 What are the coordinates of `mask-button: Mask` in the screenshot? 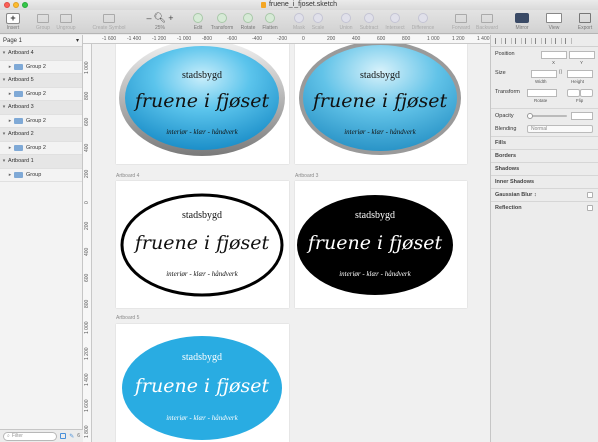 It's located at (299, 21).